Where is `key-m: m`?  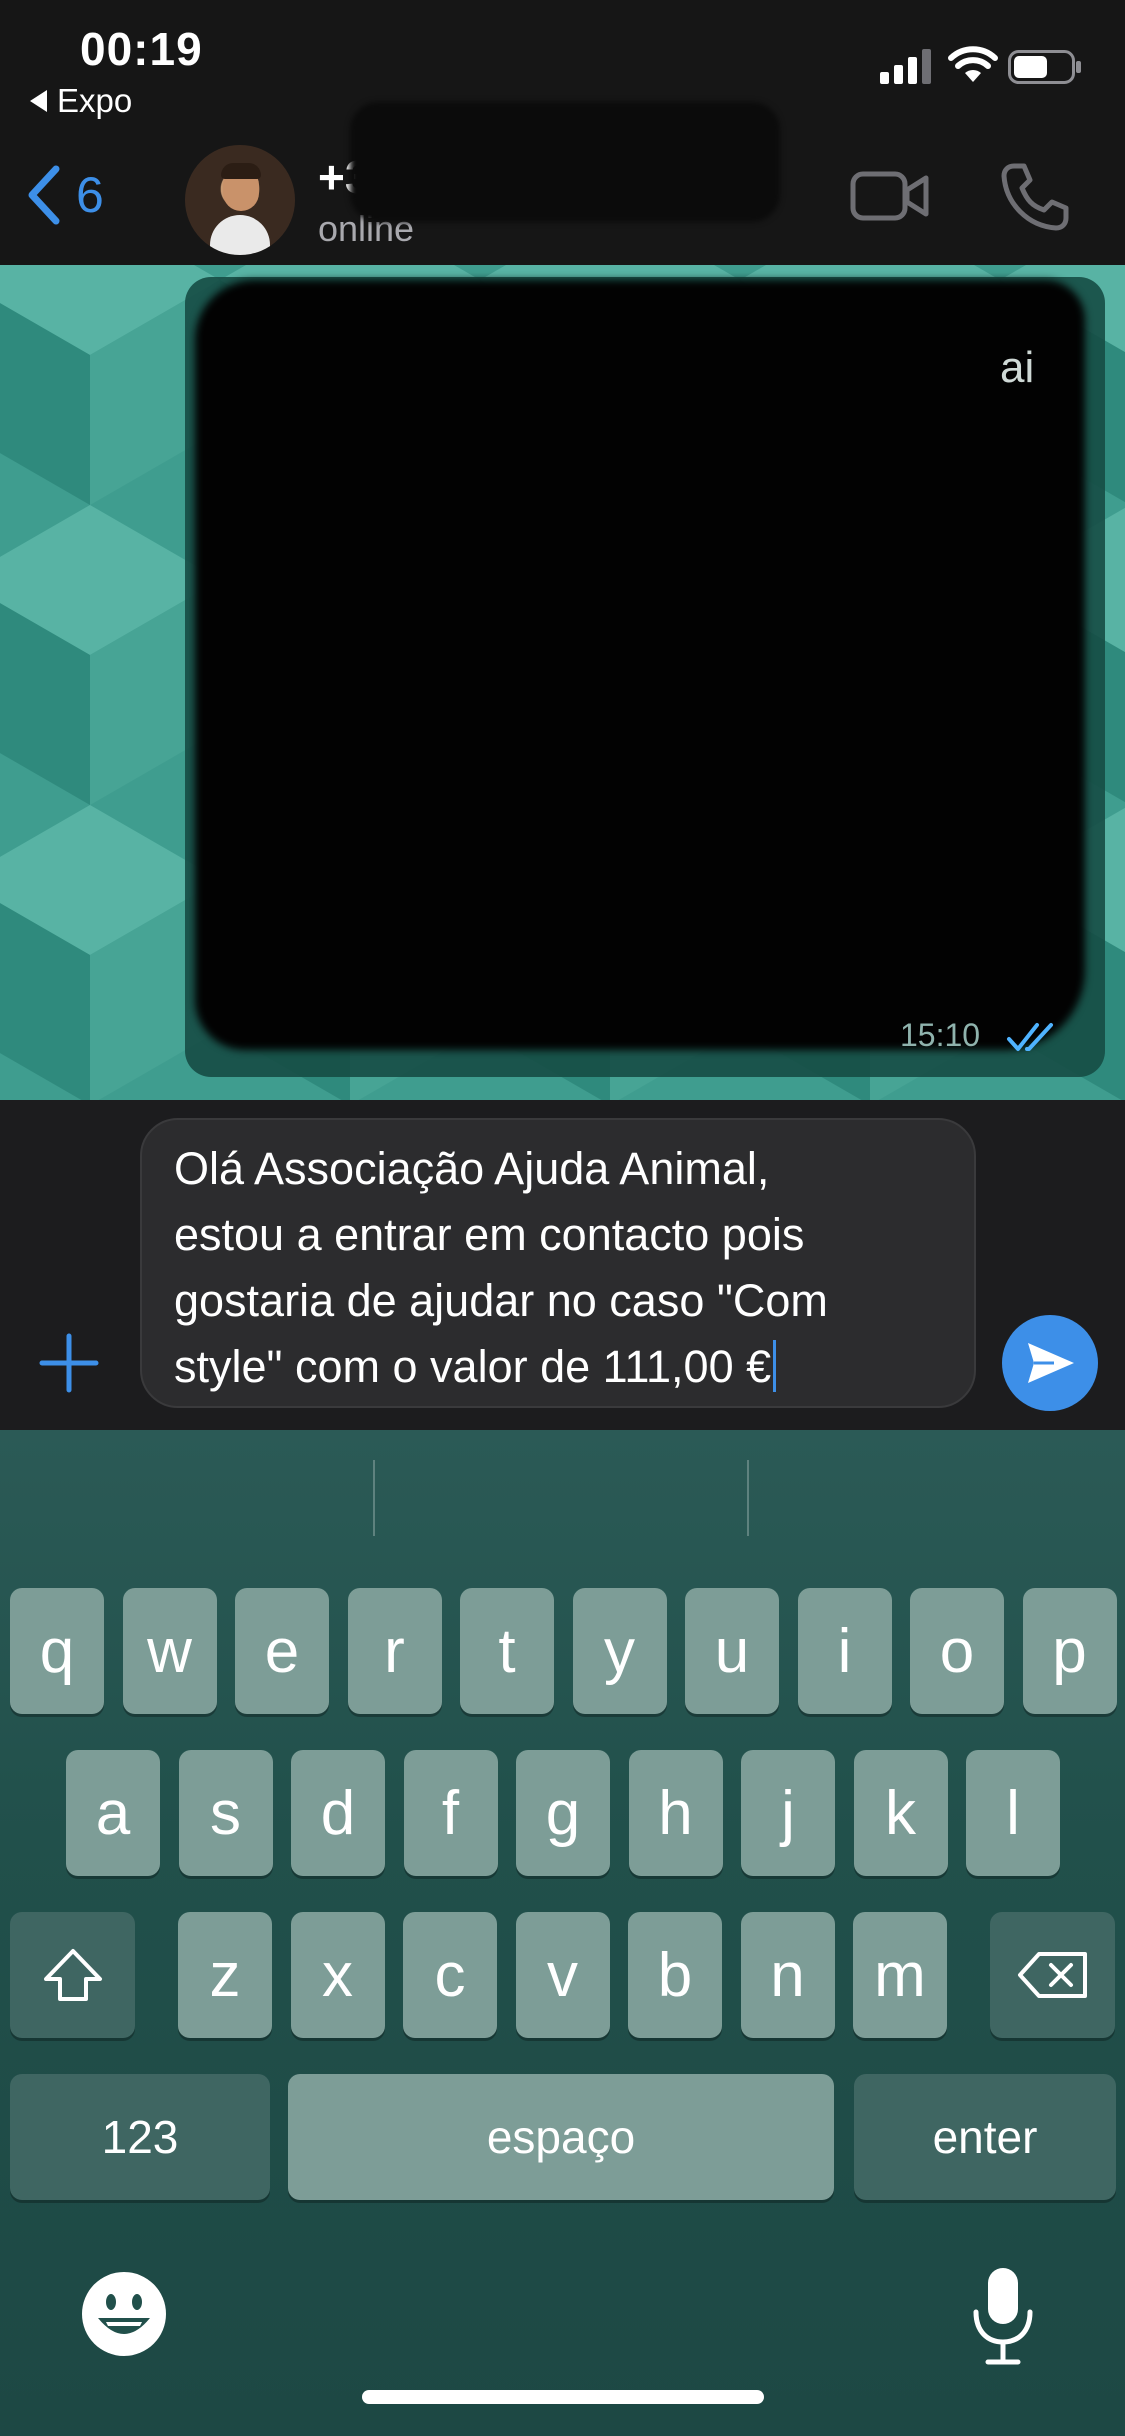
key-m: m is located at coordinates (900, 1975).